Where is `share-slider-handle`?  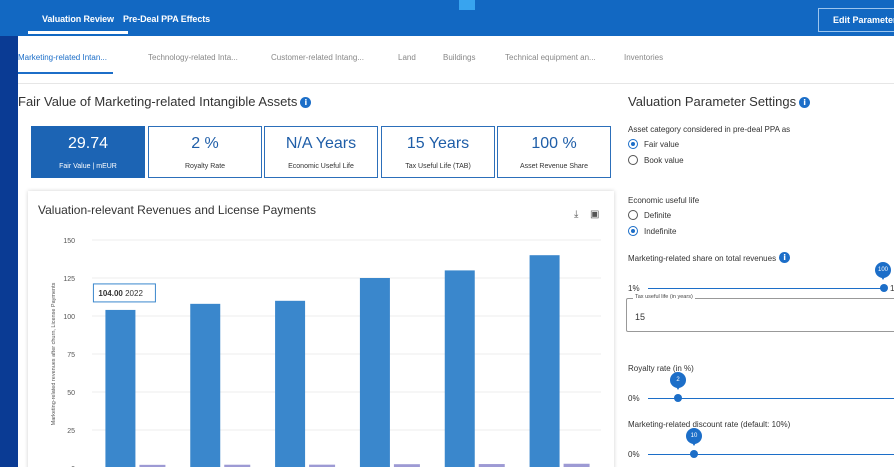 share-slider-handle is located at coordinates (884, 288).